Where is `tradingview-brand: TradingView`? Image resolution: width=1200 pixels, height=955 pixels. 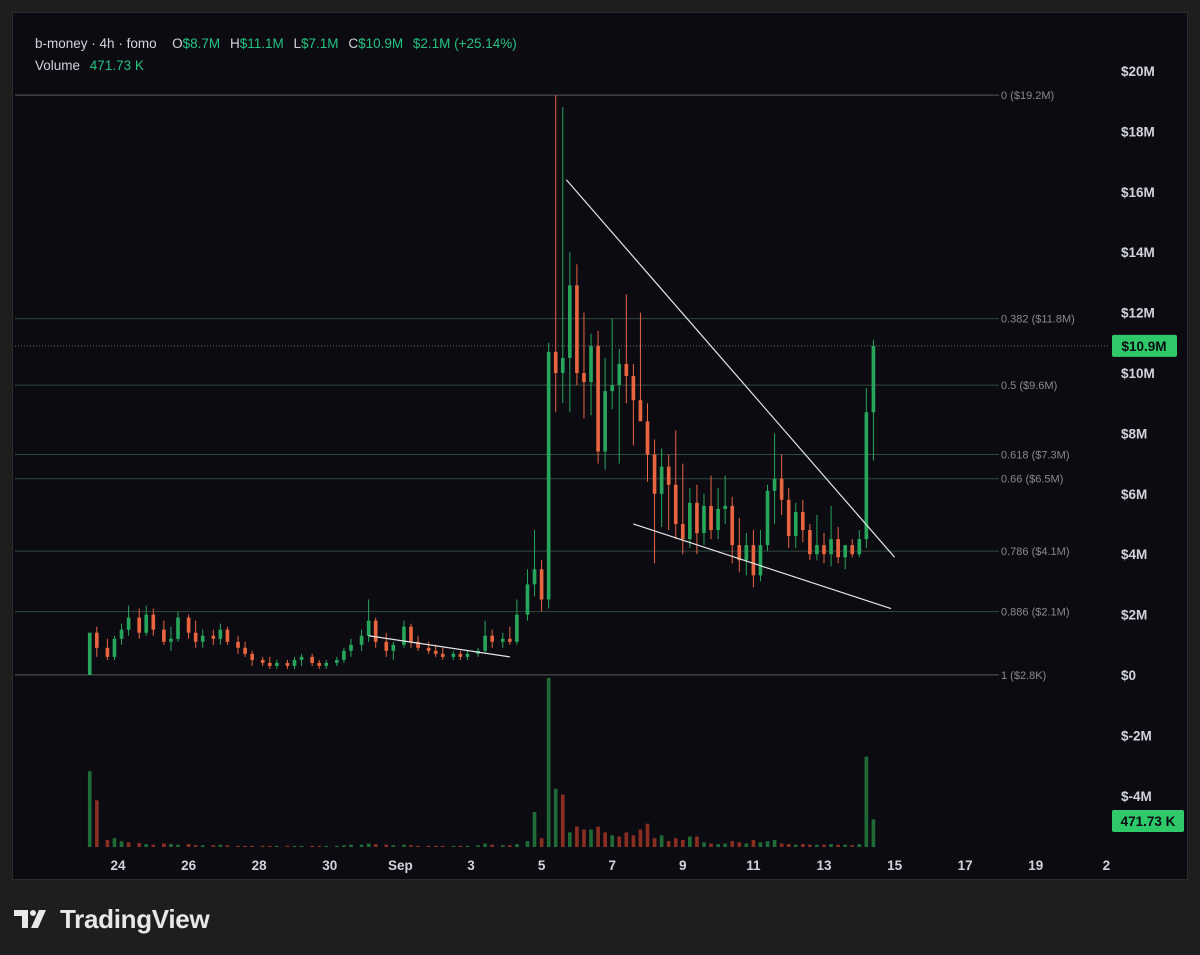 tradingview-brand: TradingView is located at coordinates (112, 919).